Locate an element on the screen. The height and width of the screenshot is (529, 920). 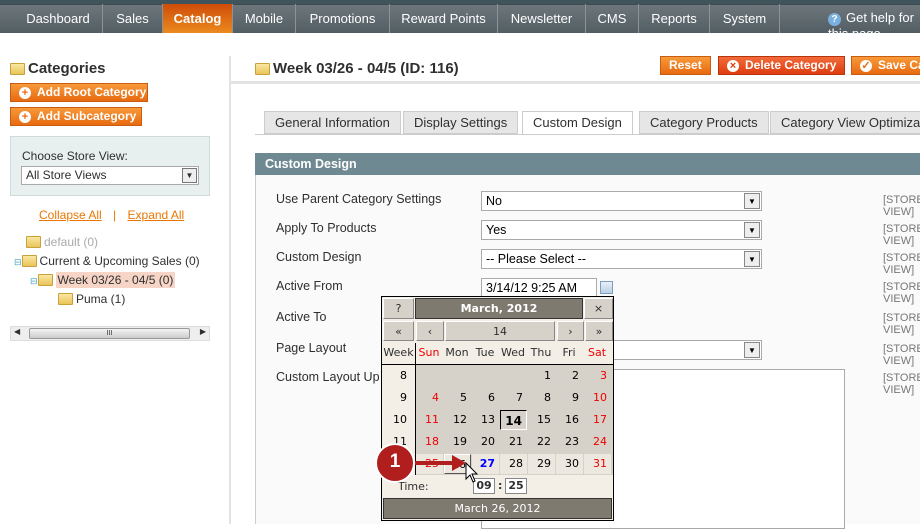
label-active-to: Active To is located at coordinates (301, 317).